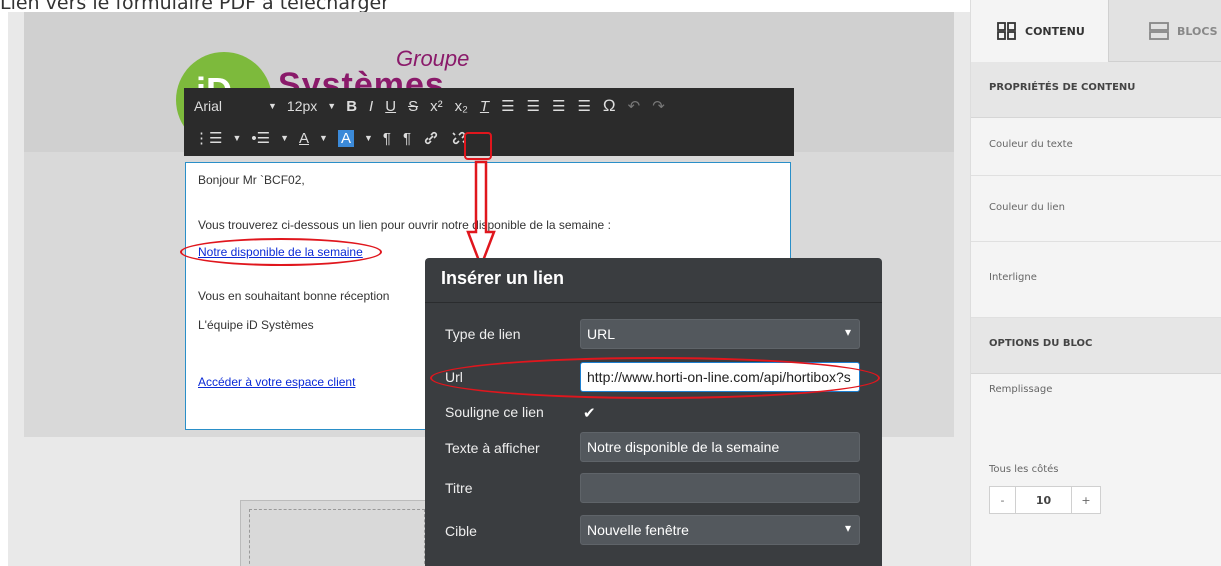 The width and height of the screenshot is (1221, 566). What do you see at coordinates (276, 382) in the screenshot?
I see `client-space-link: Accéder à votre espace client` at bounding box center [276, 382].